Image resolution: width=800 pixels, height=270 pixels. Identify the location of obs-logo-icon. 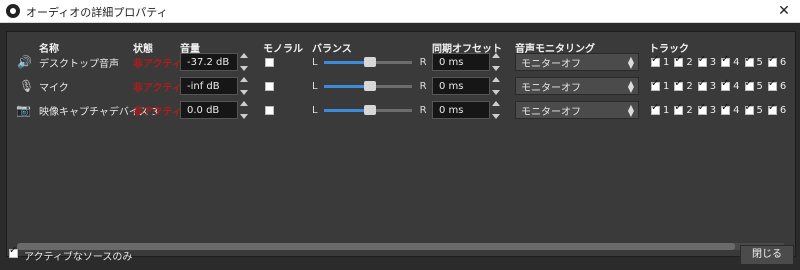
(13, 11).